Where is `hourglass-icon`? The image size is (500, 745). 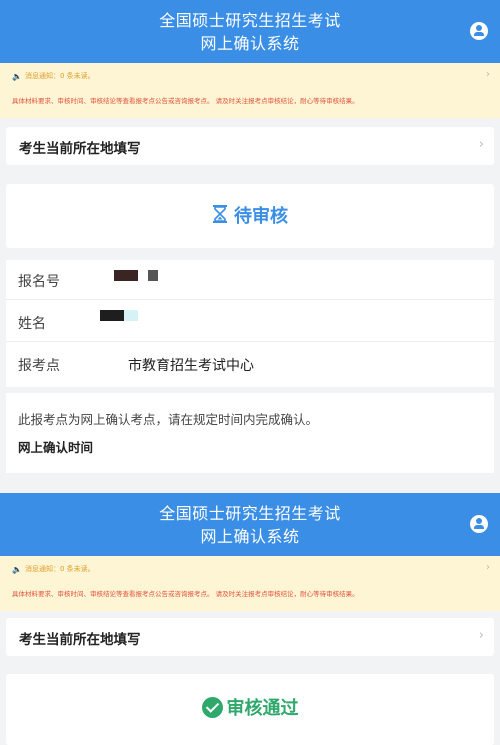
hourglass-icon is located at coordinates (220, 214).